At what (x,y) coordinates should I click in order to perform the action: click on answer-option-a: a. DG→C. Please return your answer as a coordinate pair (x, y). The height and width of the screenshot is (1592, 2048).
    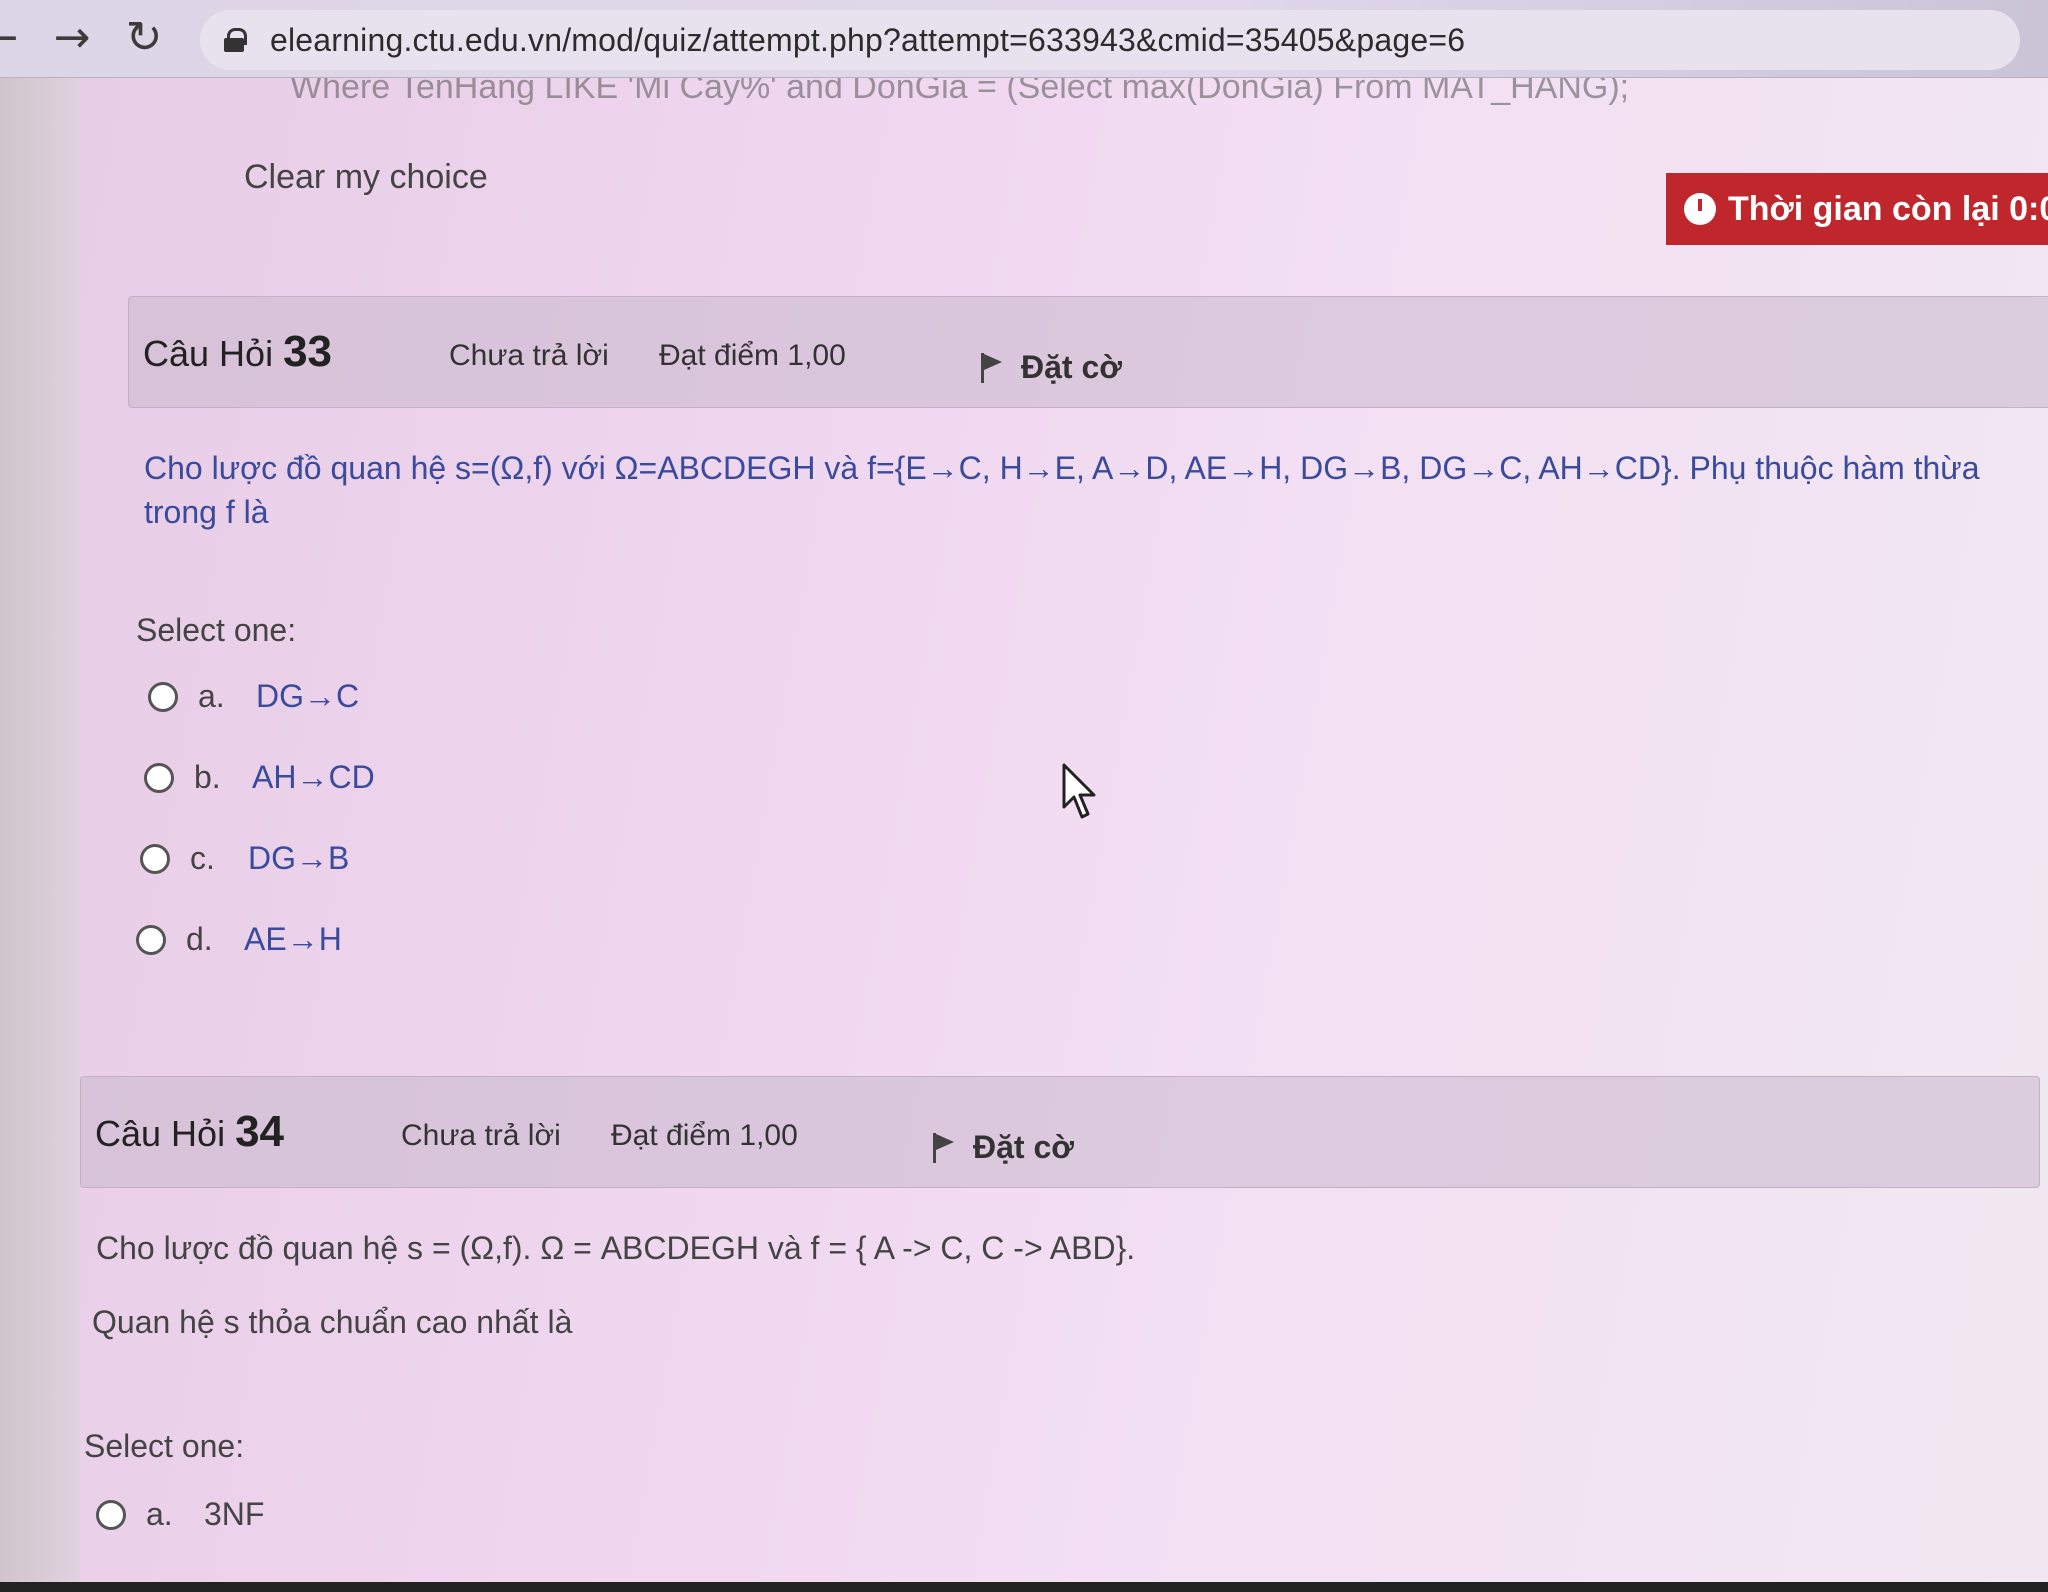
    Looking at the image, I should click on (253, 696).